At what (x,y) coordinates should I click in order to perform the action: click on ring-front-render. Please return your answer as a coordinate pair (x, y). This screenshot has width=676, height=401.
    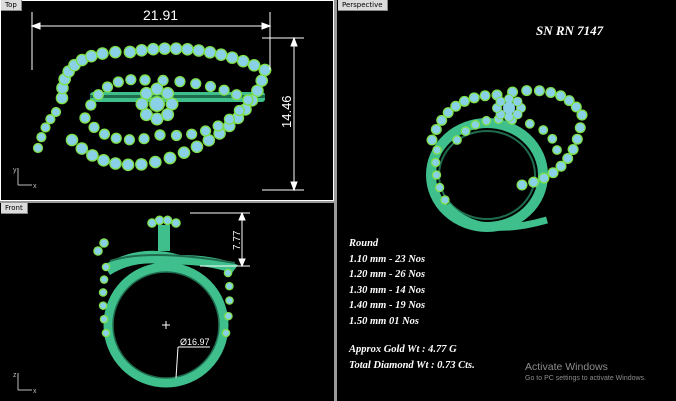
    Looking at the image, I should click on (165, 301).